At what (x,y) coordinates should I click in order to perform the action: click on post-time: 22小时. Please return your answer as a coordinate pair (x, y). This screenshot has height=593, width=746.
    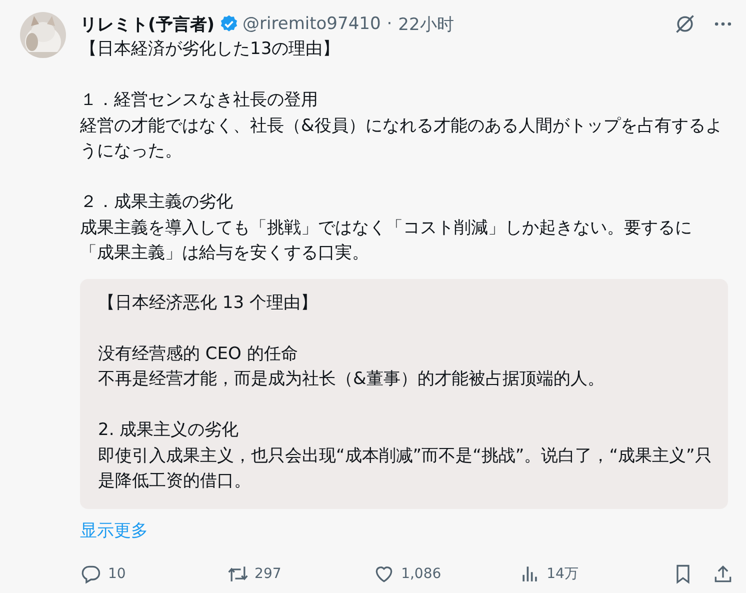
    Looking at the image, I should click on (426, 24).